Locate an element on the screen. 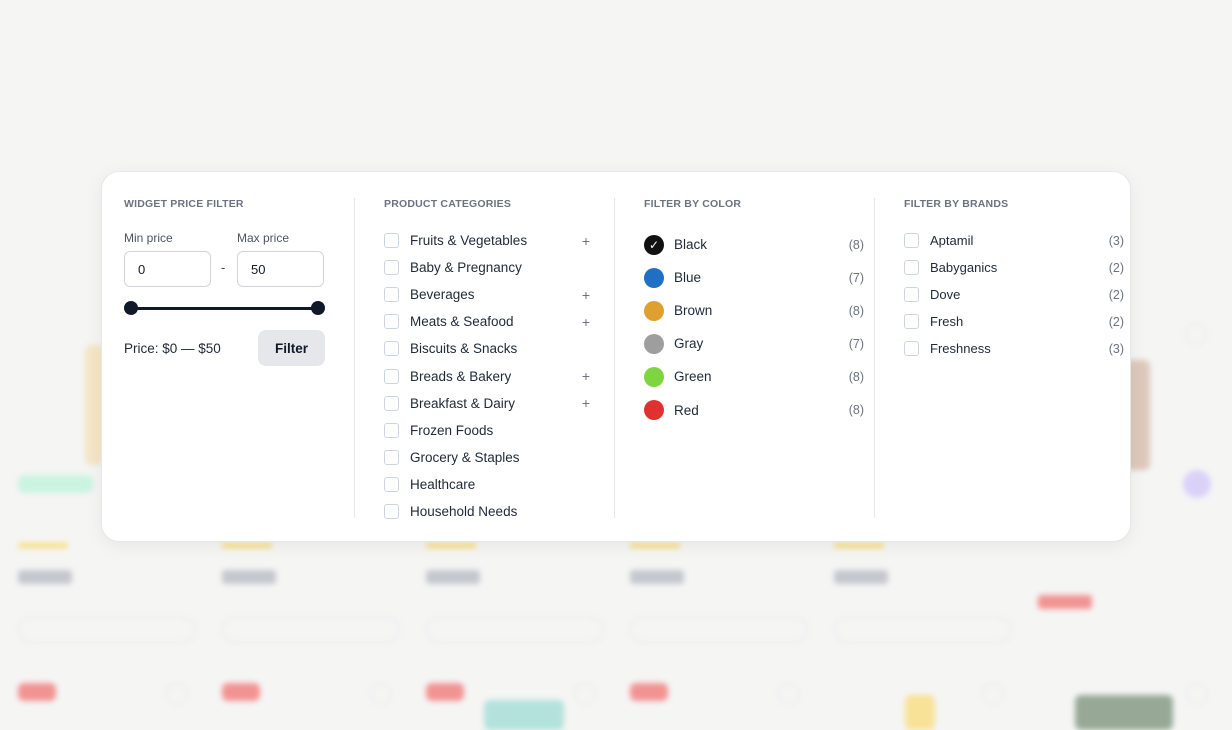  category-item: Frozen Foods is located at coordinates (500, 430).